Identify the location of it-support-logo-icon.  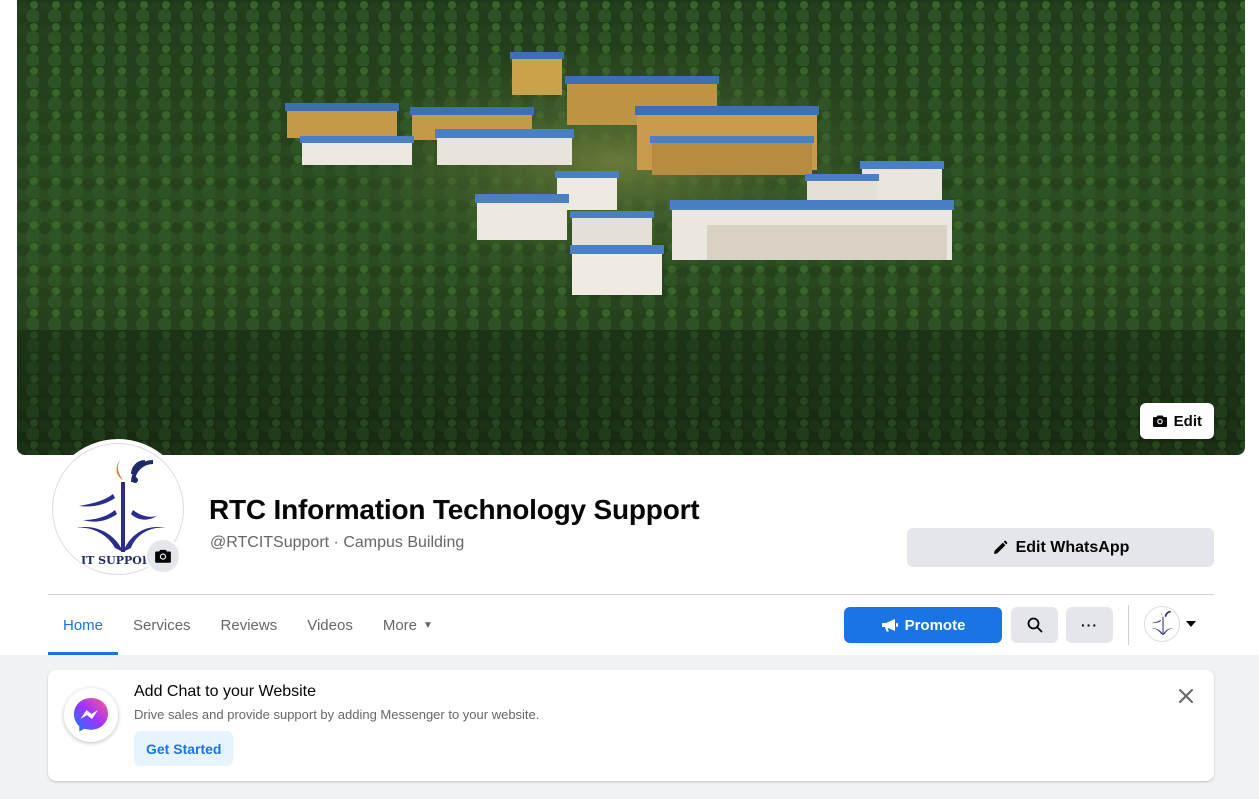
(1162, 622).